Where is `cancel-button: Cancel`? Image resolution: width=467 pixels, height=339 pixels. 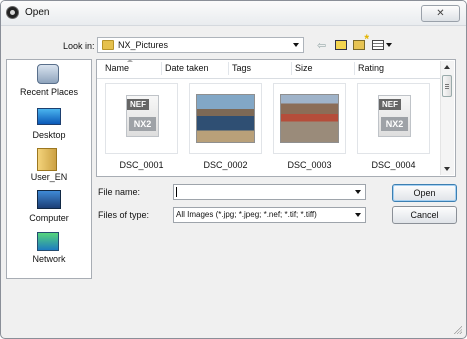
cancel-button: Cancel is located at coordinates (424, 215).